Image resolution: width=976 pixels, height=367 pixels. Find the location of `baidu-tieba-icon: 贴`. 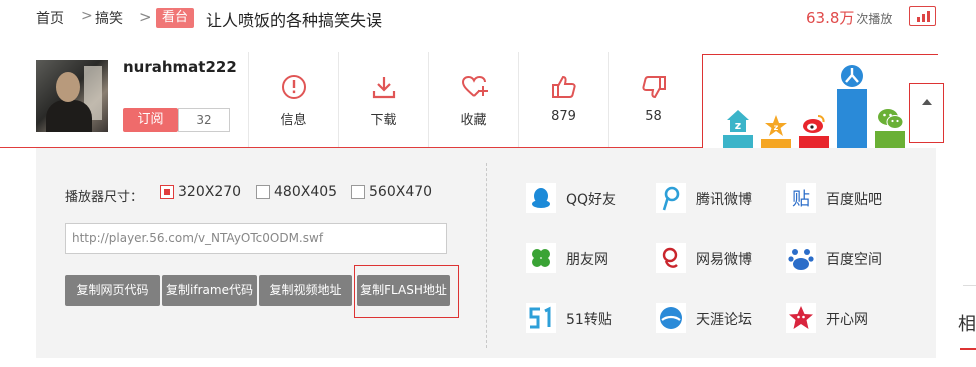

baidu-tieba-icon: 贴 is located at coordinates (801, 198).